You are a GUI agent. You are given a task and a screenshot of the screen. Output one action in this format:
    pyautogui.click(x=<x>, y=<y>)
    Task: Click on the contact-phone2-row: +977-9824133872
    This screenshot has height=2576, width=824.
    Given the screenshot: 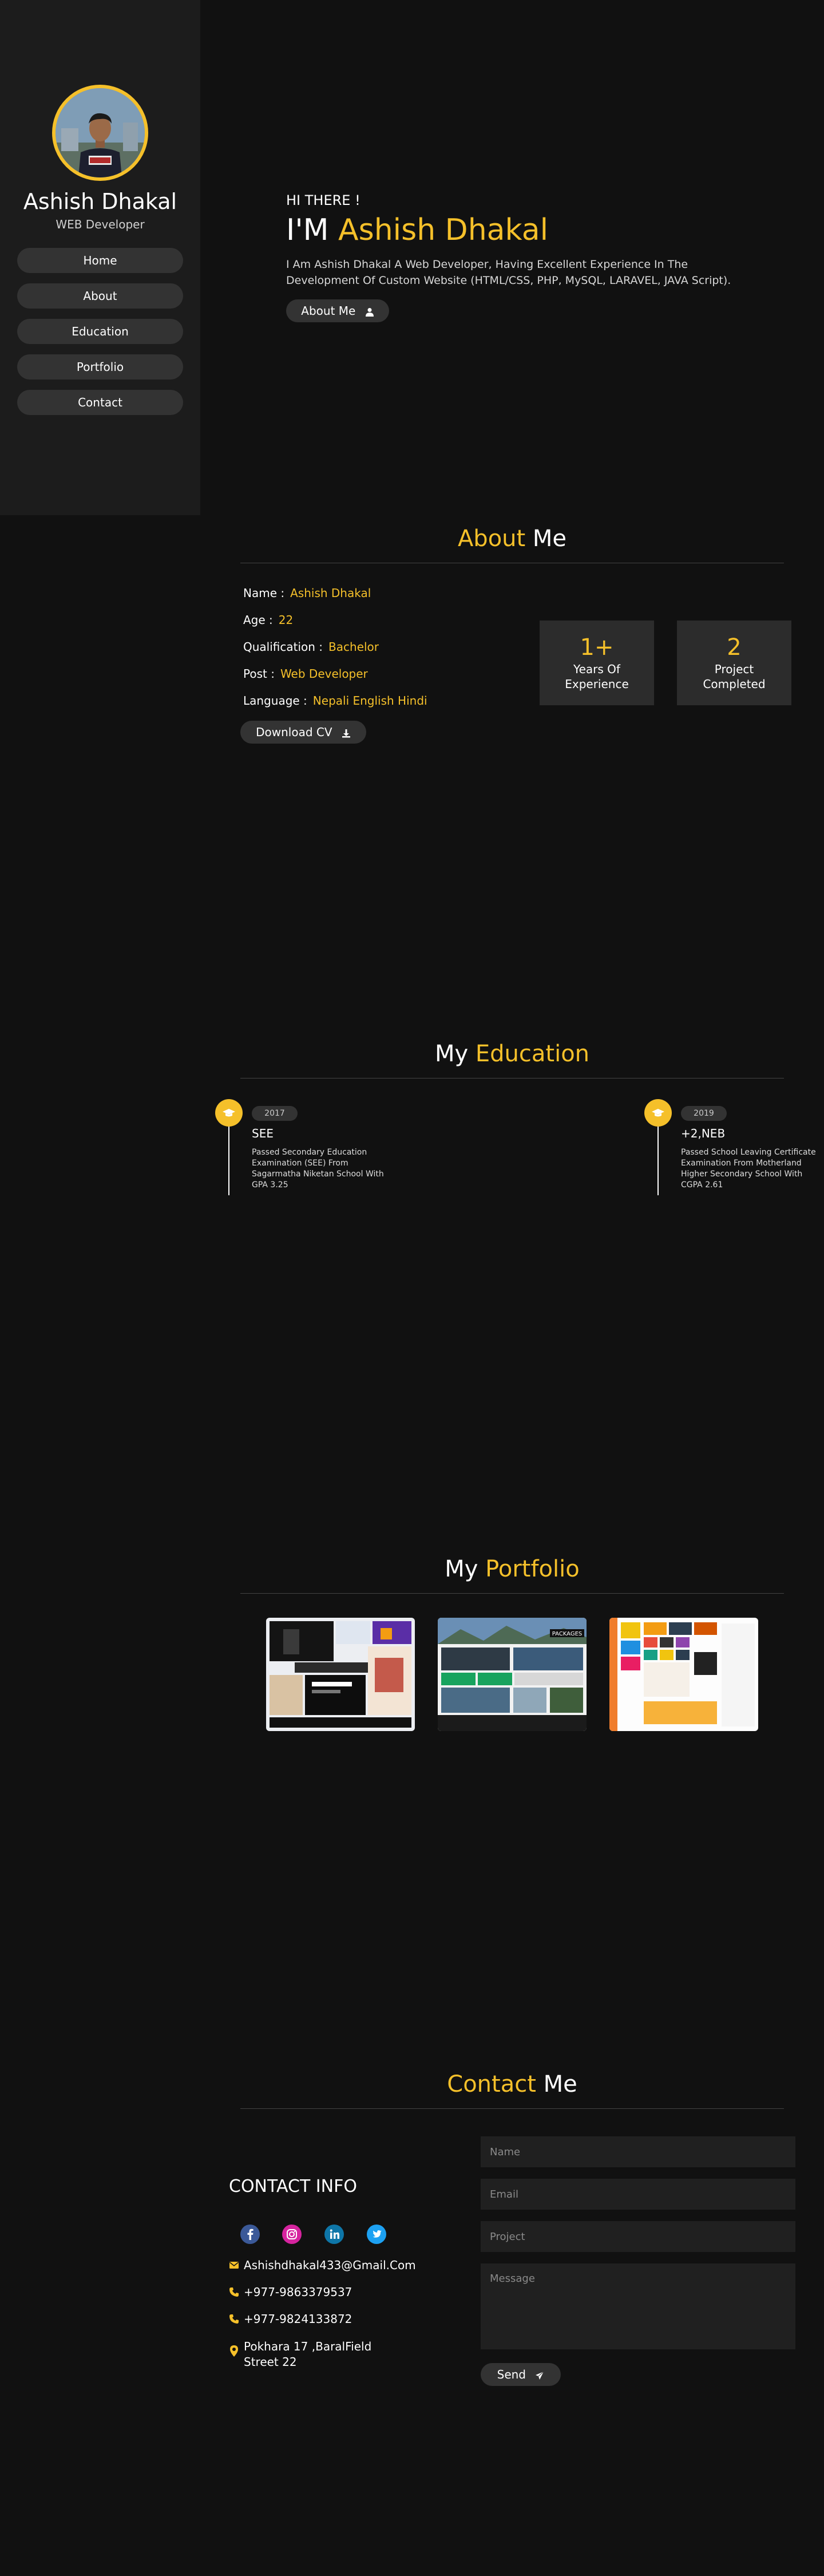 What is the action you would take?
    pyautogui.click(x=290, y=2319)
    